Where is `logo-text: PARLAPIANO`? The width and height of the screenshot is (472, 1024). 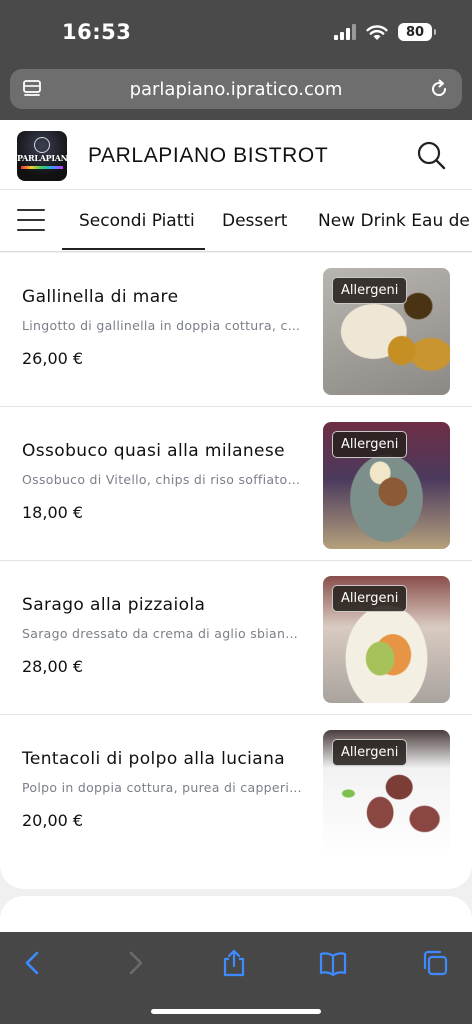
logo-text: PARLAPIANO is located at coordinates (42, 158).